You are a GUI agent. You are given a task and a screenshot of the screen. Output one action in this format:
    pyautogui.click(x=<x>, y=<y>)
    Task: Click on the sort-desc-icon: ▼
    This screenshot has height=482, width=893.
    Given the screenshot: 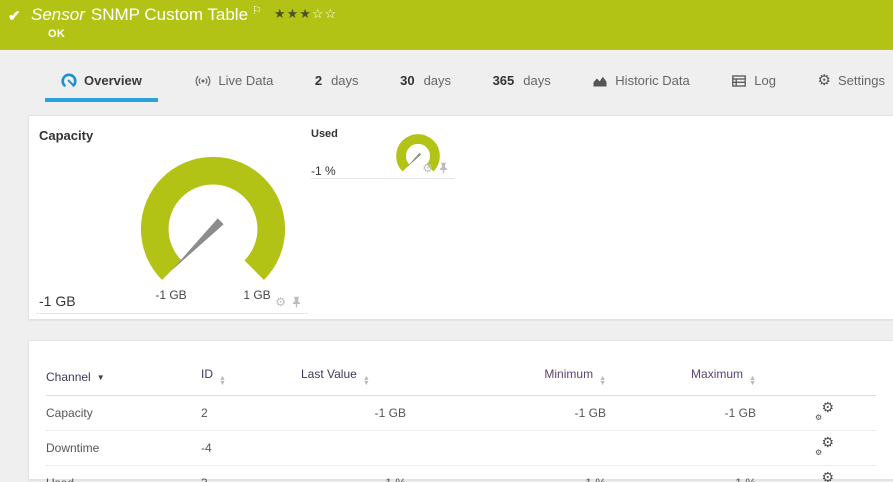 What is the action you would take?
    pyautogui.click(x=100, y=377)
    